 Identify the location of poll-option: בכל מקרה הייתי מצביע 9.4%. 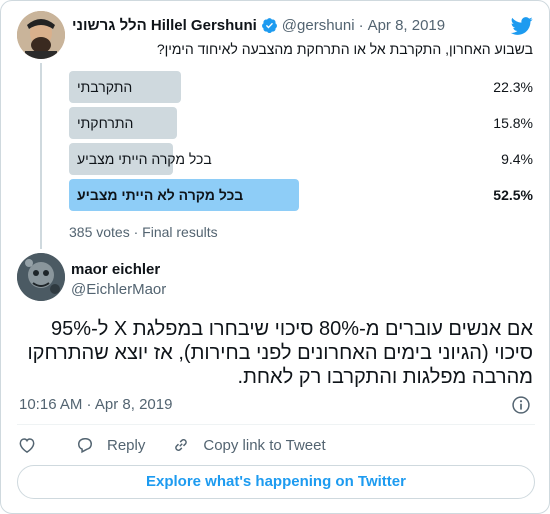
(302, 159).